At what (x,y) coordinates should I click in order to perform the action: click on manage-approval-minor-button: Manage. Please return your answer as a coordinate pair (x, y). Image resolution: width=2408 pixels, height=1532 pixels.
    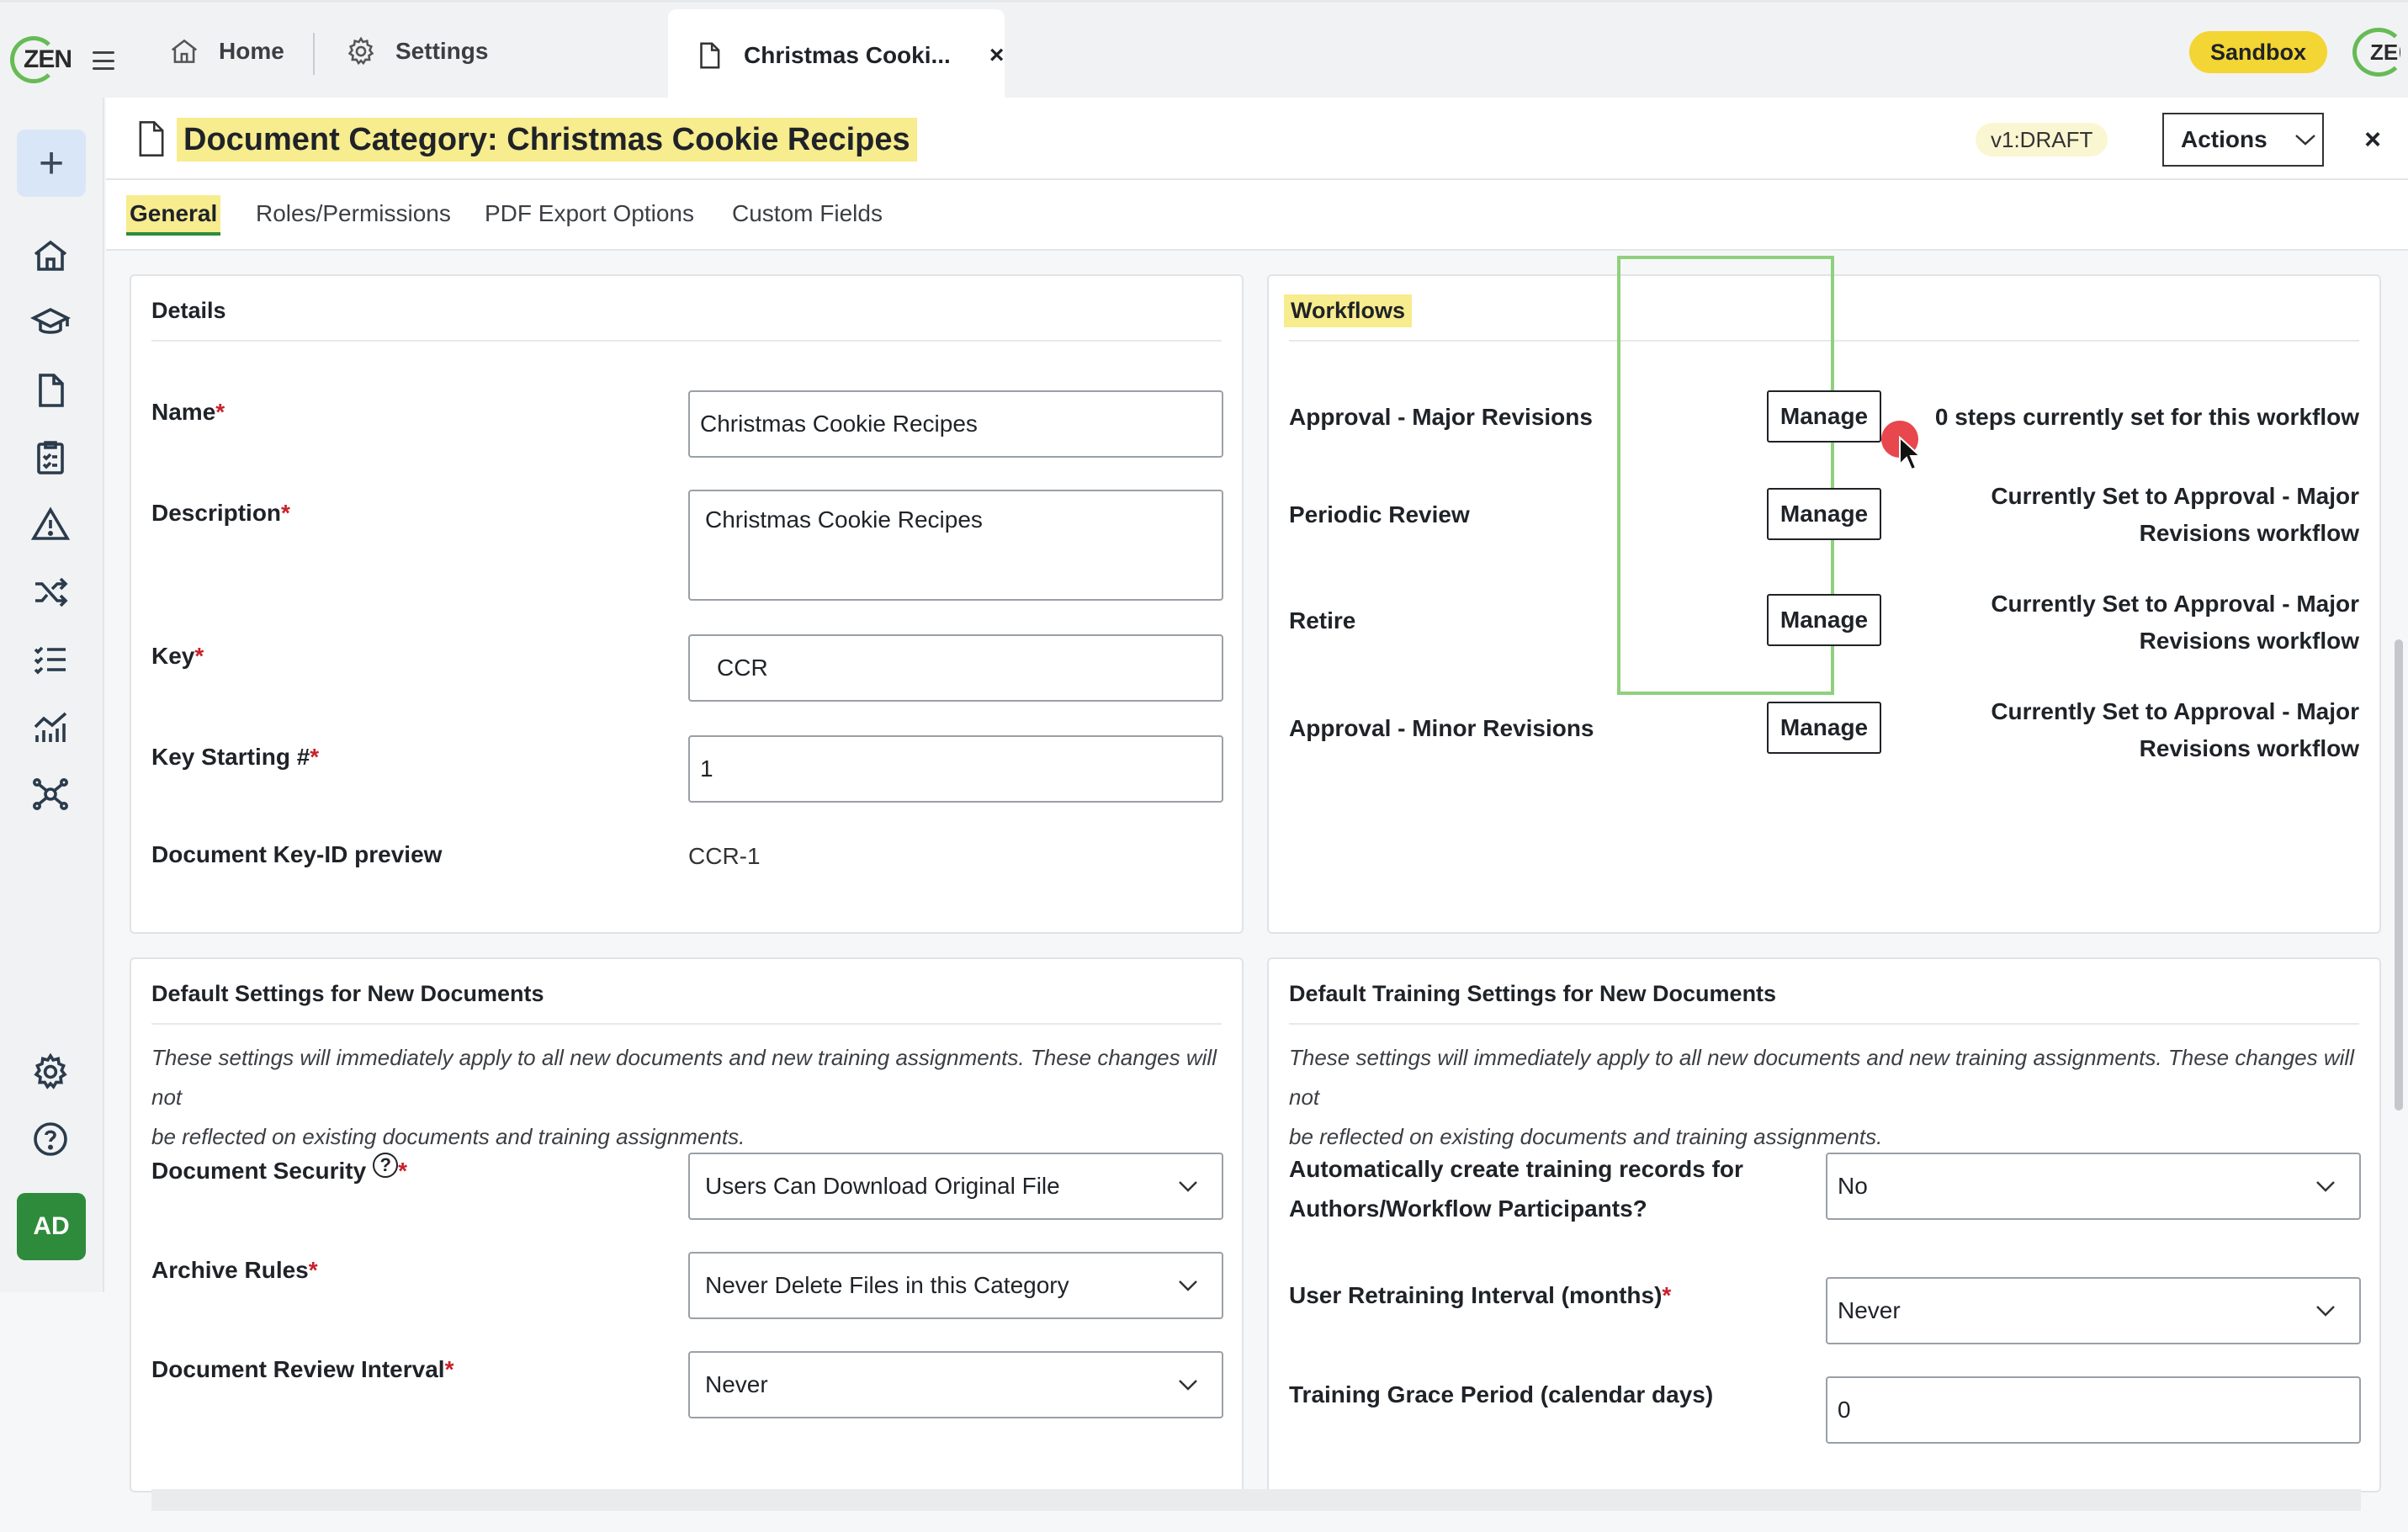
    Looking at the image, I should click on (1824, 728).